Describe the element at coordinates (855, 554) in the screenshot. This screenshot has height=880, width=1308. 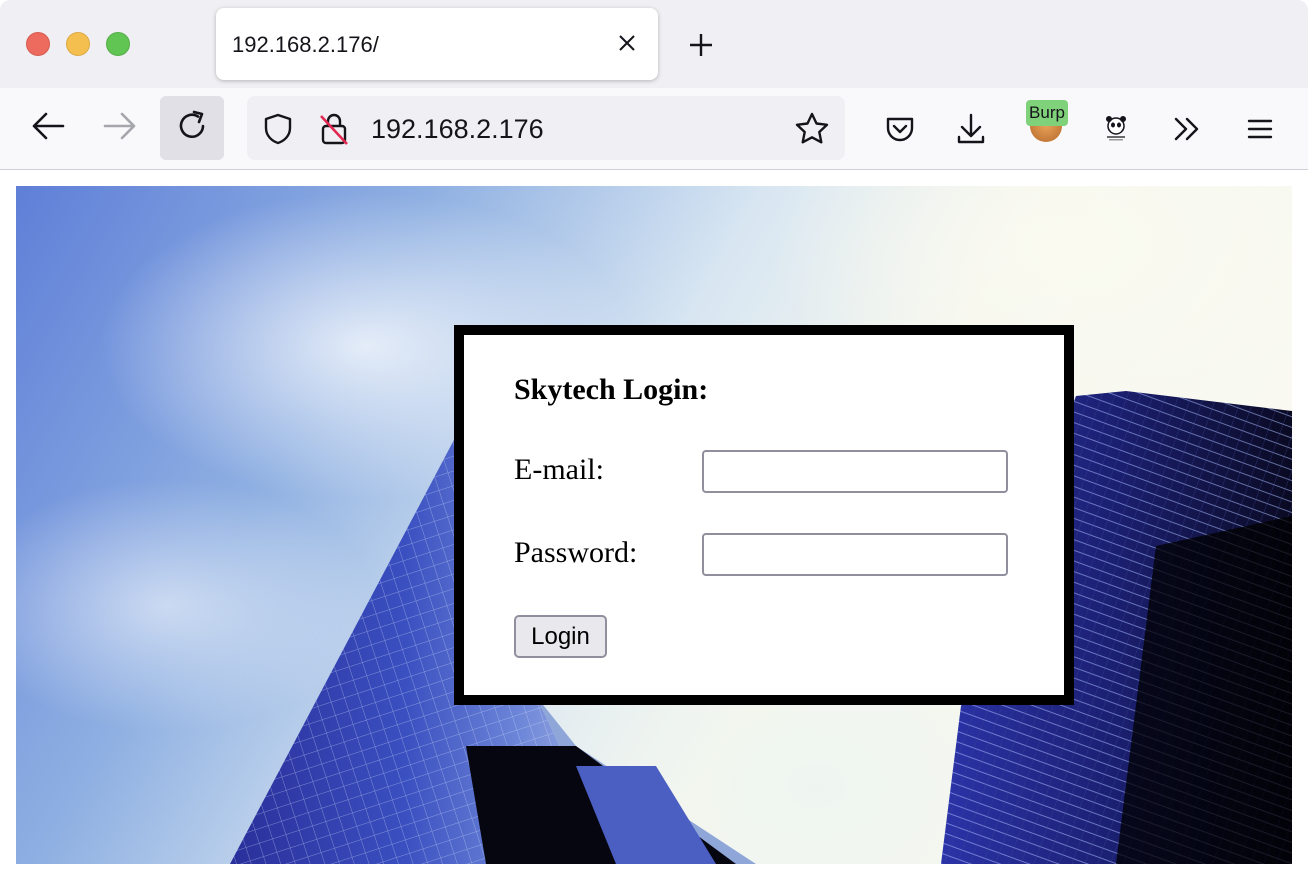
I see `password-input` at that location.